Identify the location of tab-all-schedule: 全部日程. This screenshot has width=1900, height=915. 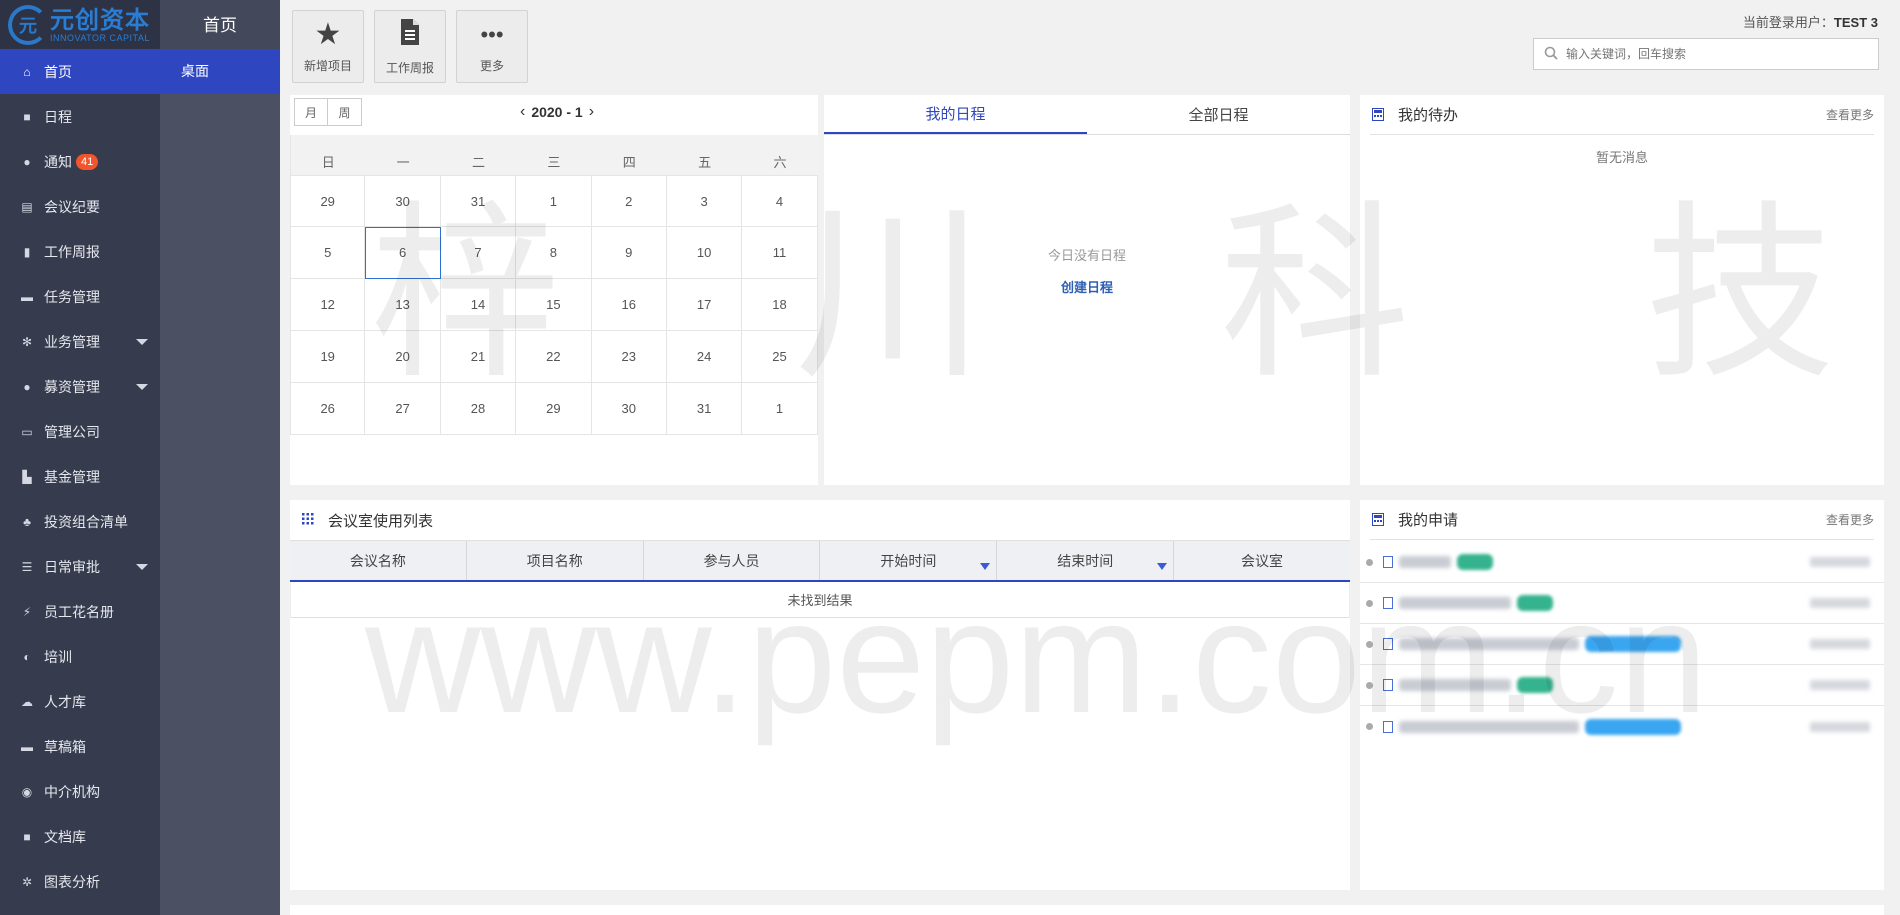
(1218, 114).